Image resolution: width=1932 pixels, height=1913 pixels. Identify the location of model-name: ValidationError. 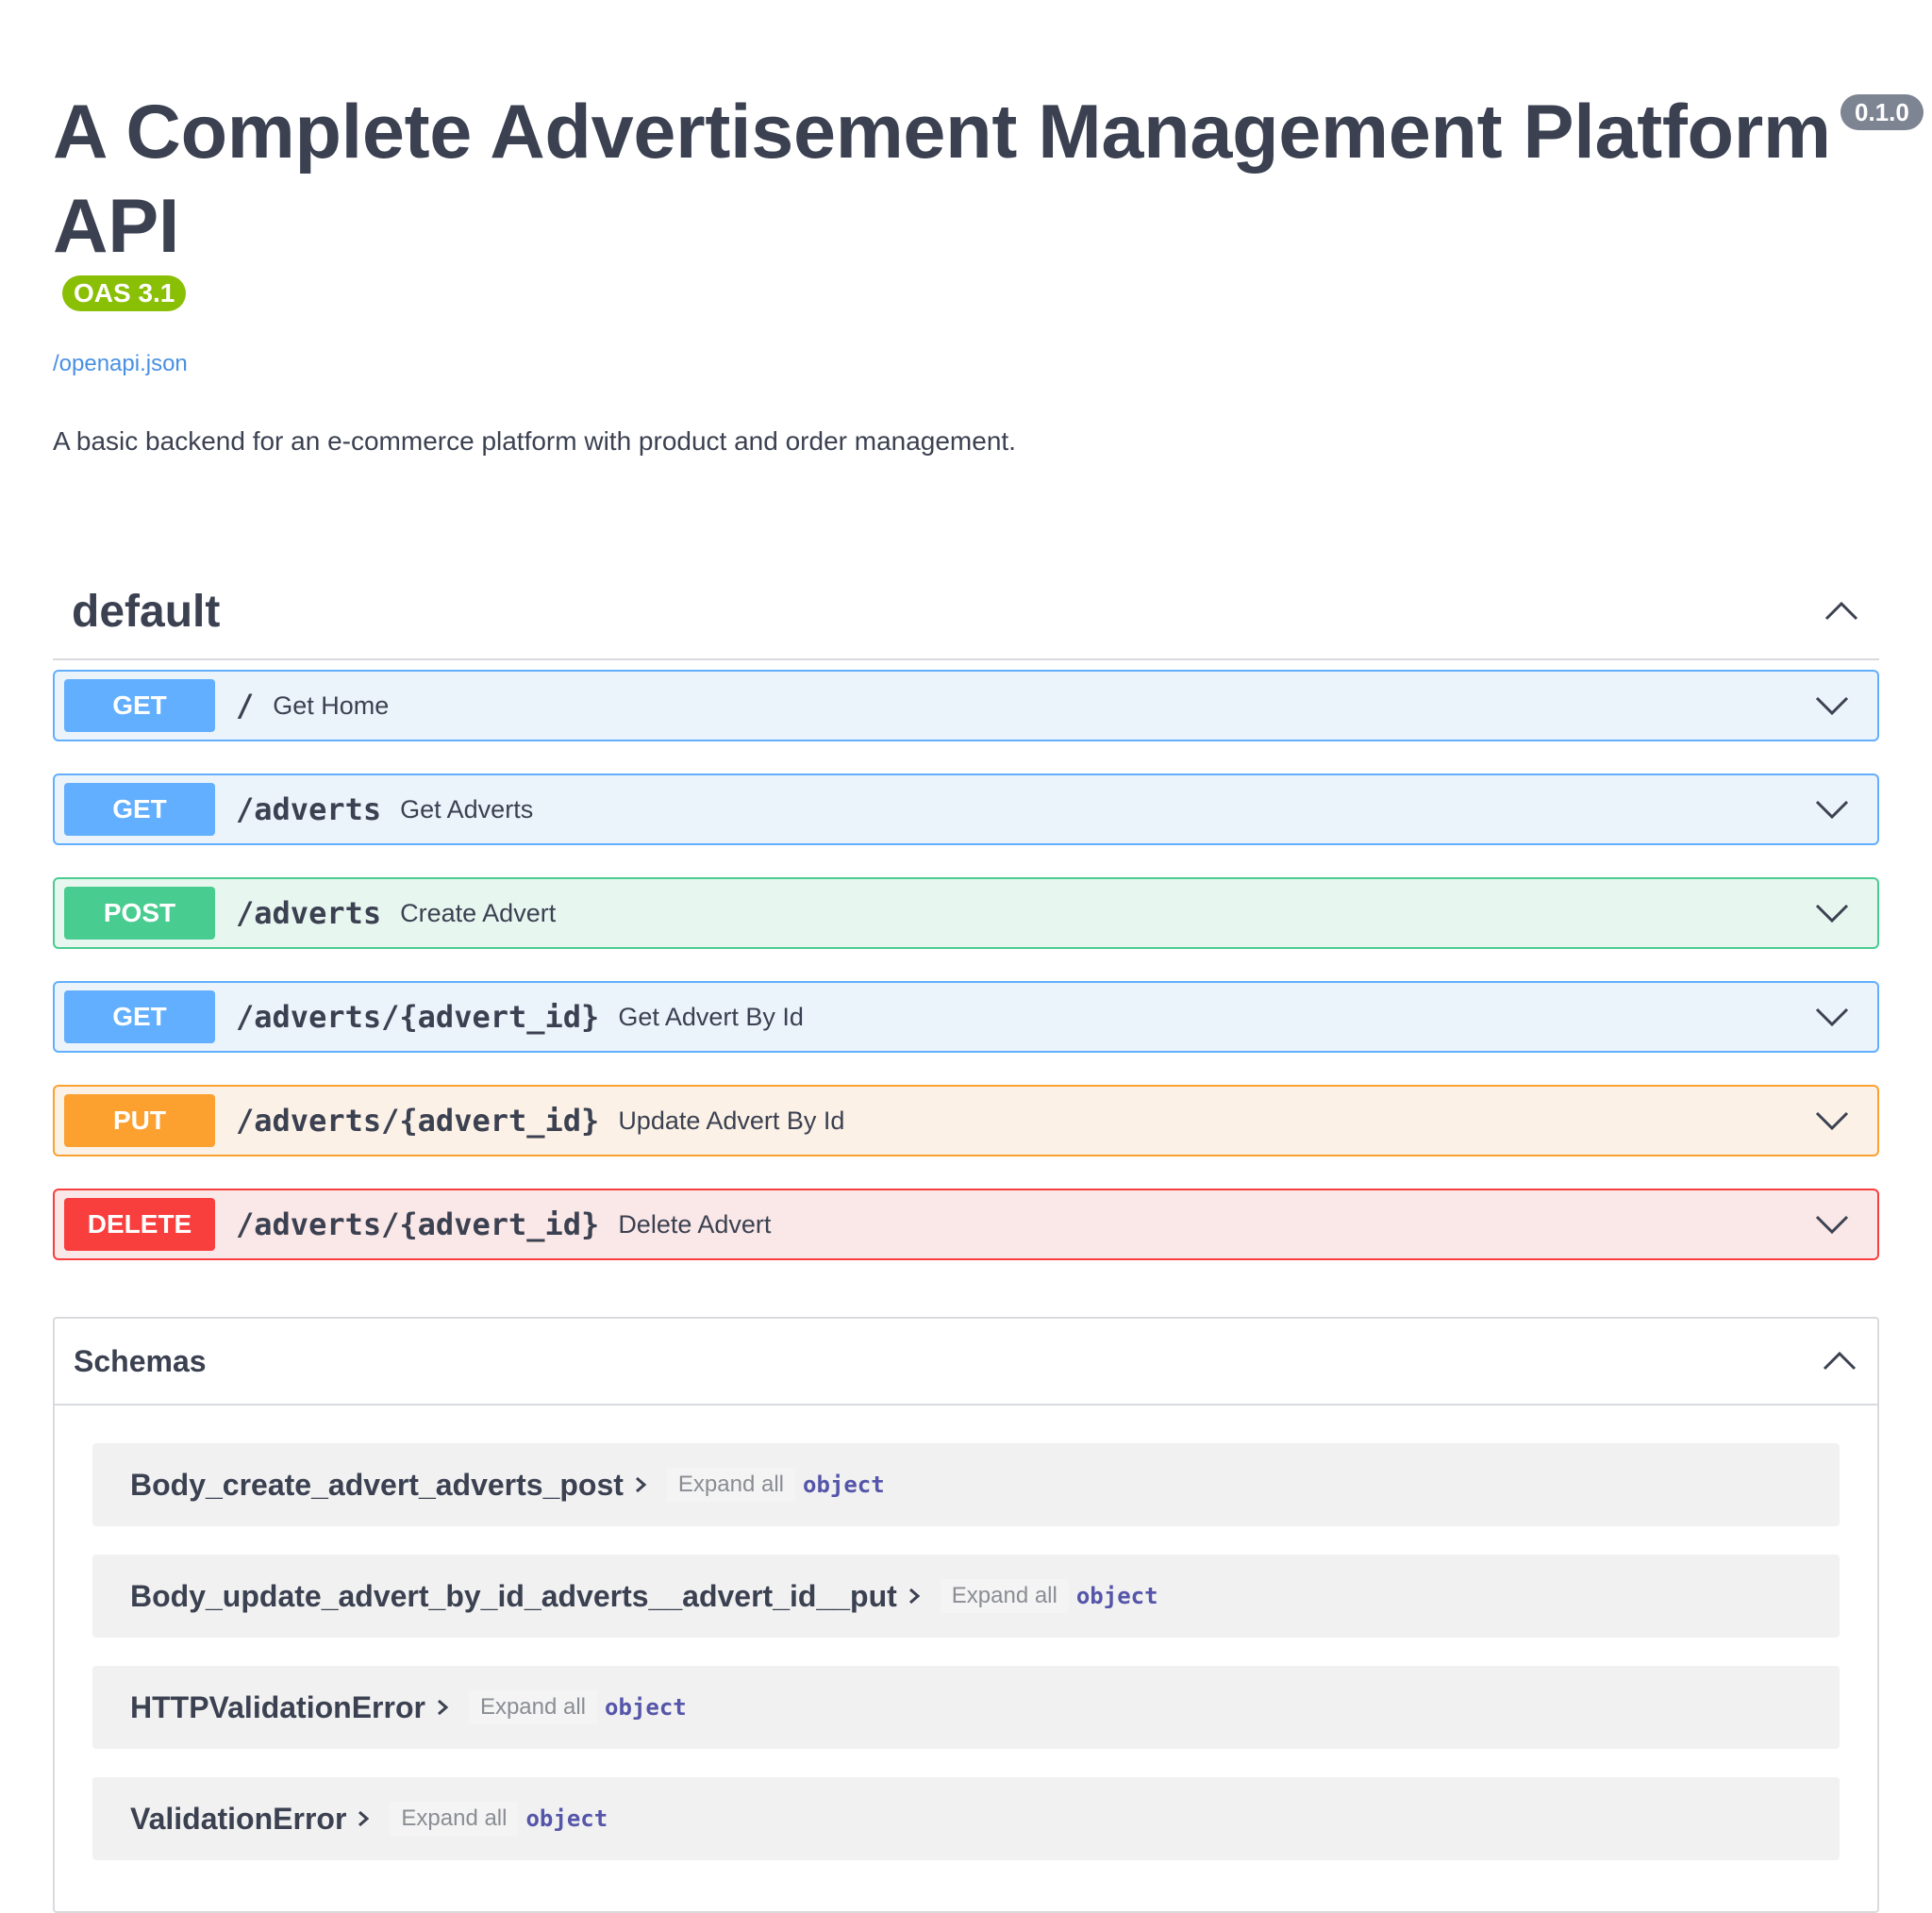
(238, 1820).